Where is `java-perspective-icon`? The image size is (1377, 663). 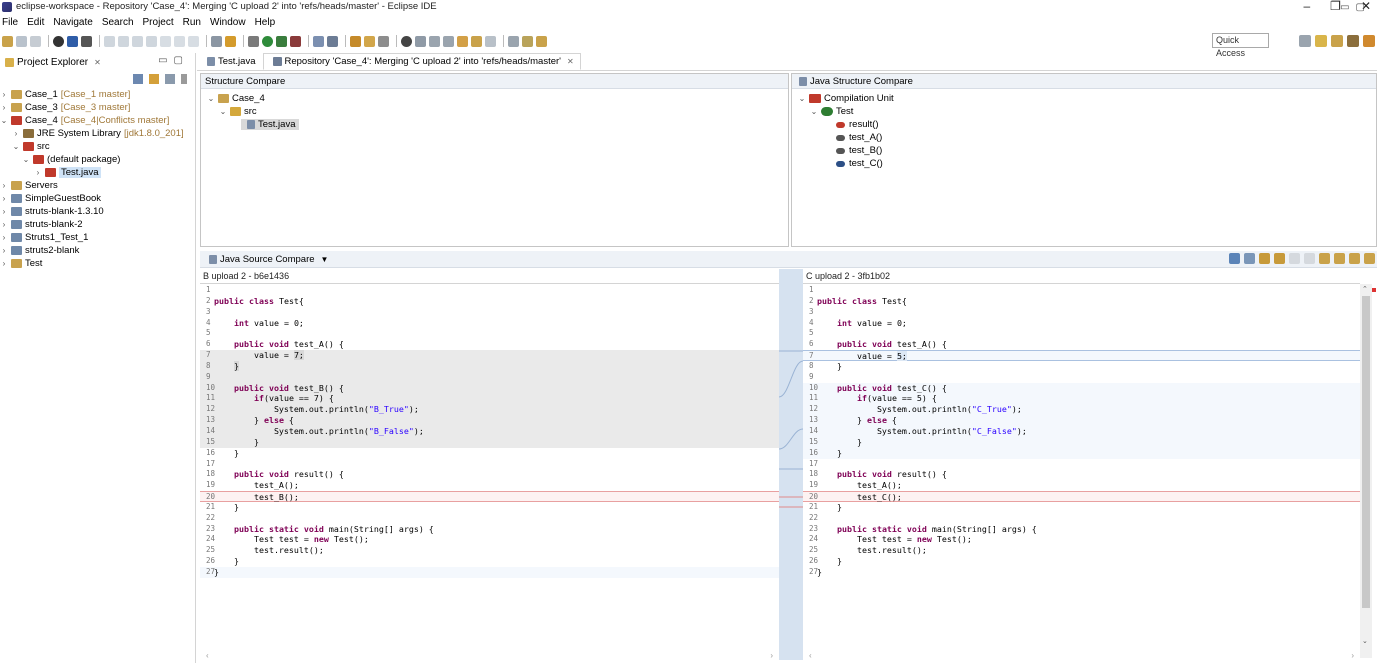 java-perspective-icon is located at coordinates (1337, 41).